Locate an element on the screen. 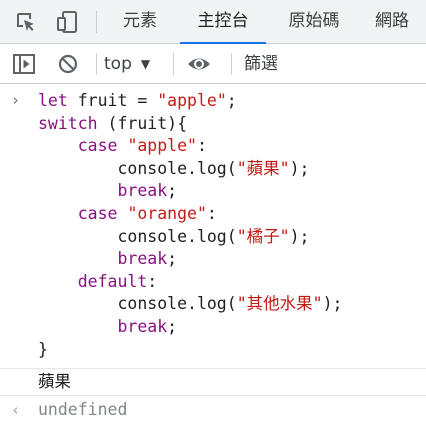 The width and height of the screenshot is (426, 426). code-line: case "apple": is located at coordinates (190, 146).